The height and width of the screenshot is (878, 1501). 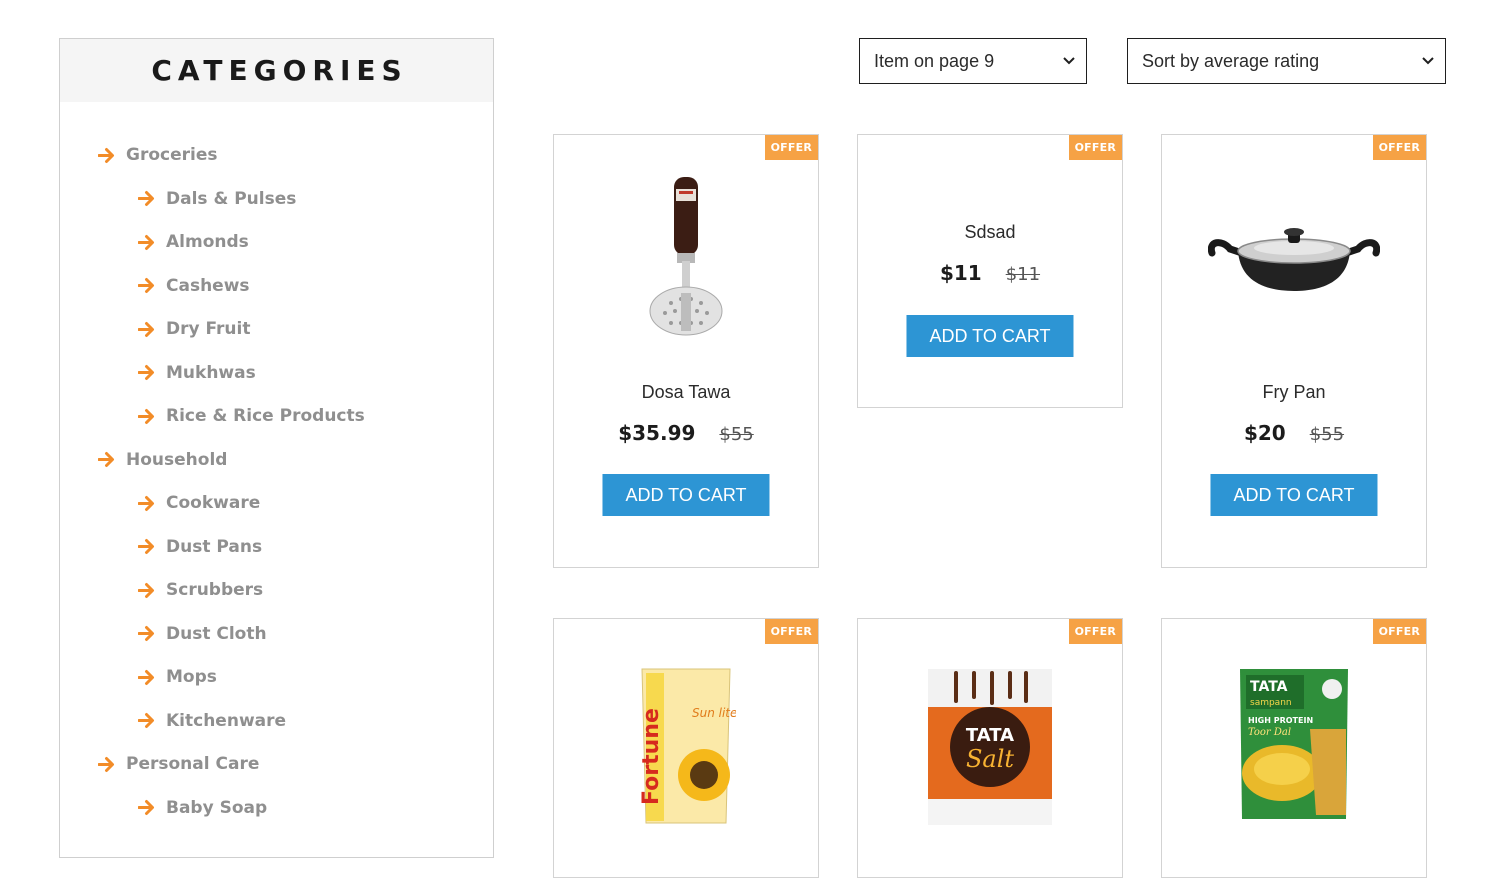 I want to click on category-item: Dust Cloth, so click(x=202, y=634).